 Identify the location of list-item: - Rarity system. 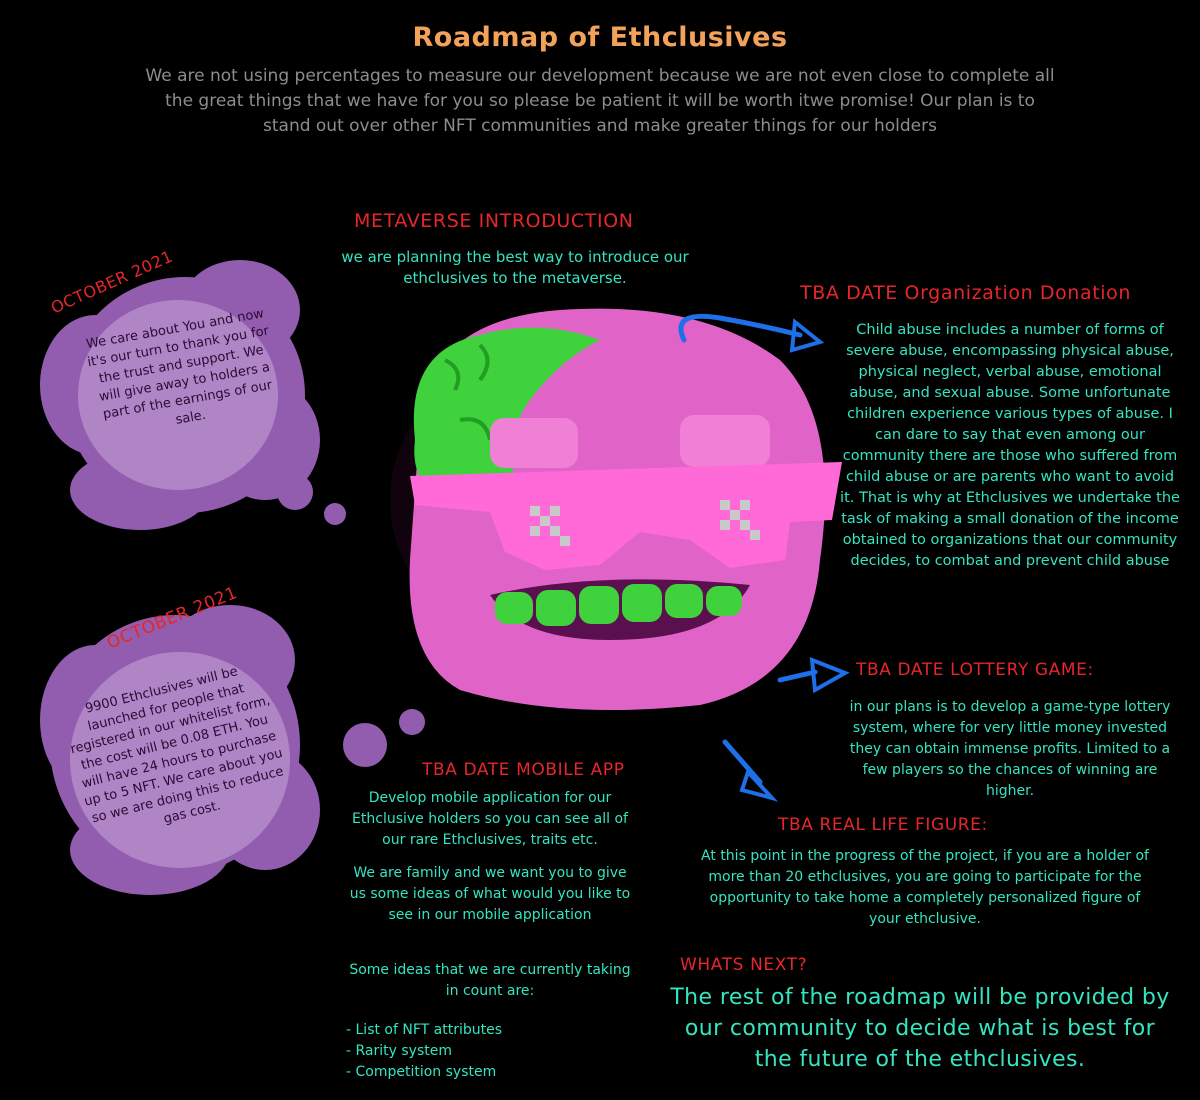
(399, 1051).